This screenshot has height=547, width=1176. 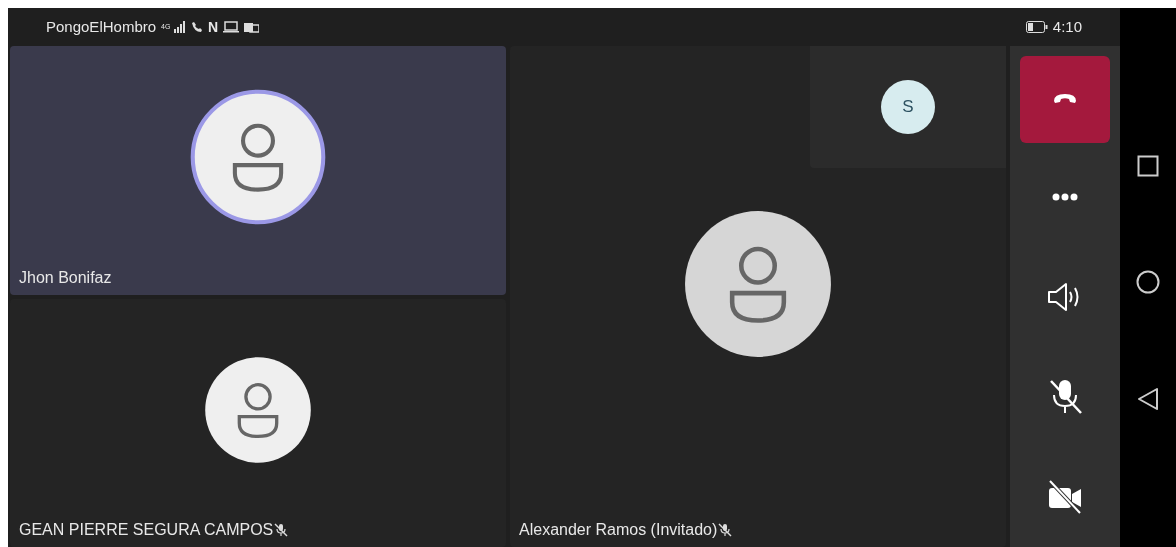 I want to click on camera-off-icon, so click(x=1065, y=496).